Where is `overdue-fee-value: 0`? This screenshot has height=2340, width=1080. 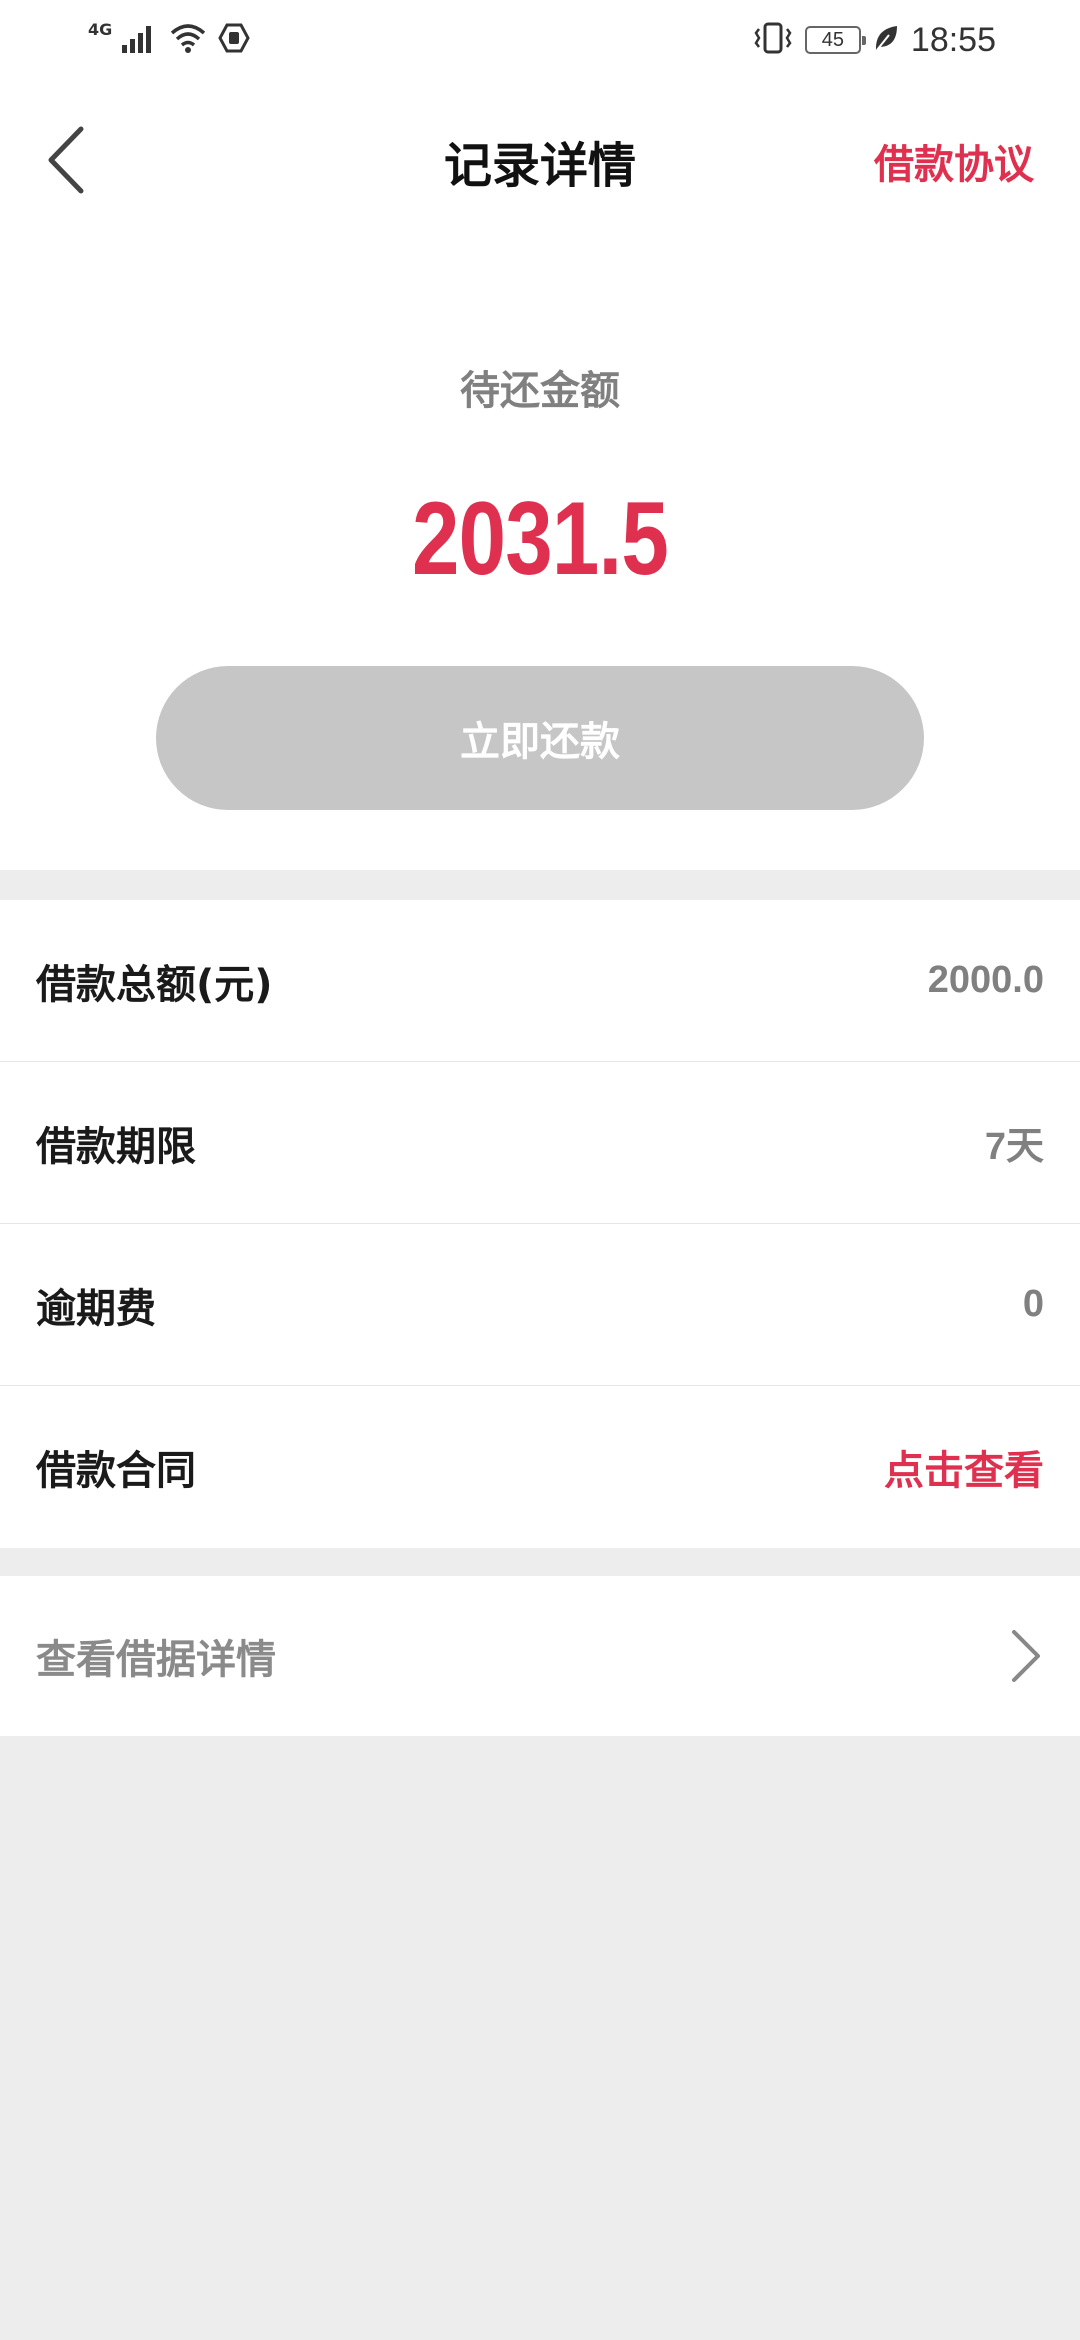 overdue-fee-value: 0 is located at coordinates (1033, 1304).